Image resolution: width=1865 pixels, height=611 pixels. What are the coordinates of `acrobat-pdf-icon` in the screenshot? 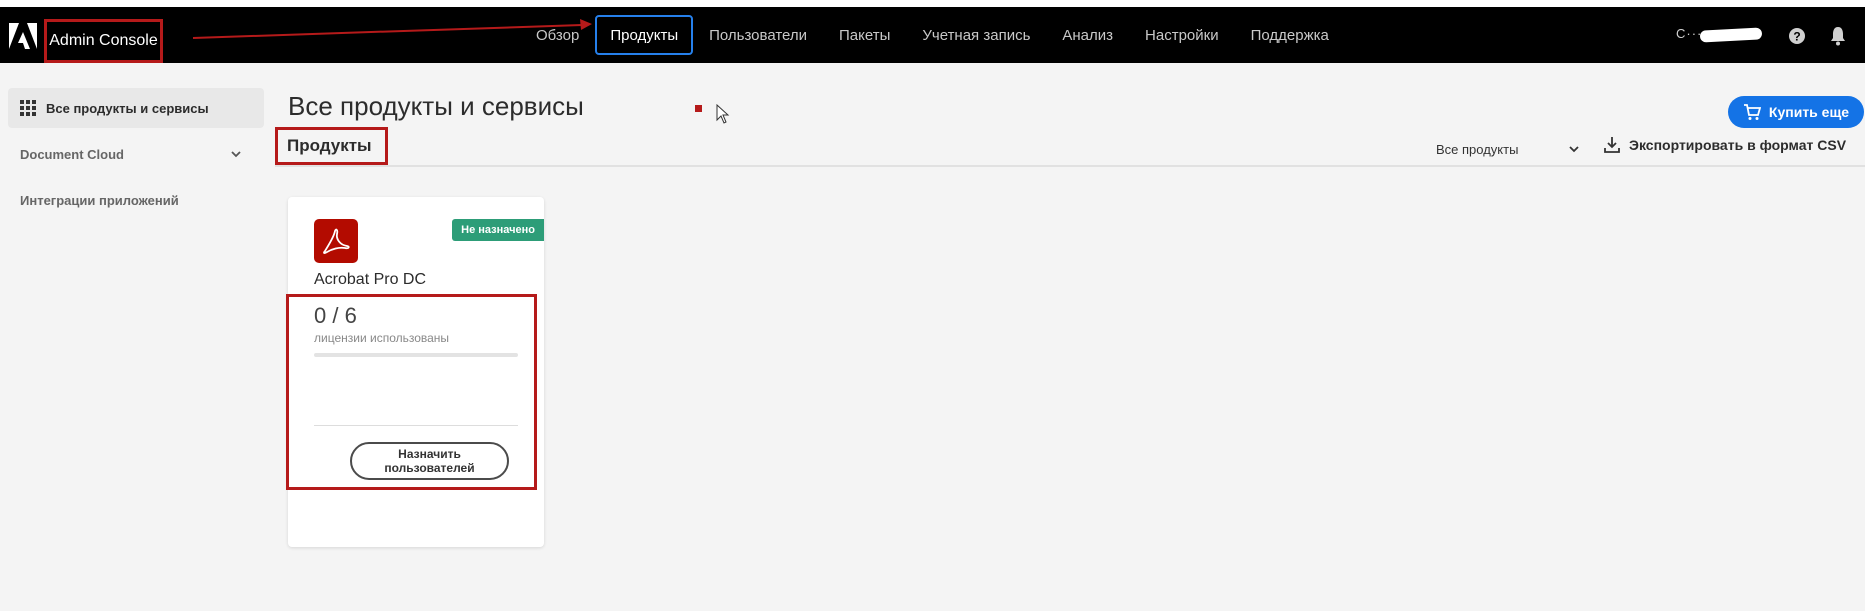 It's located at (336, 241).